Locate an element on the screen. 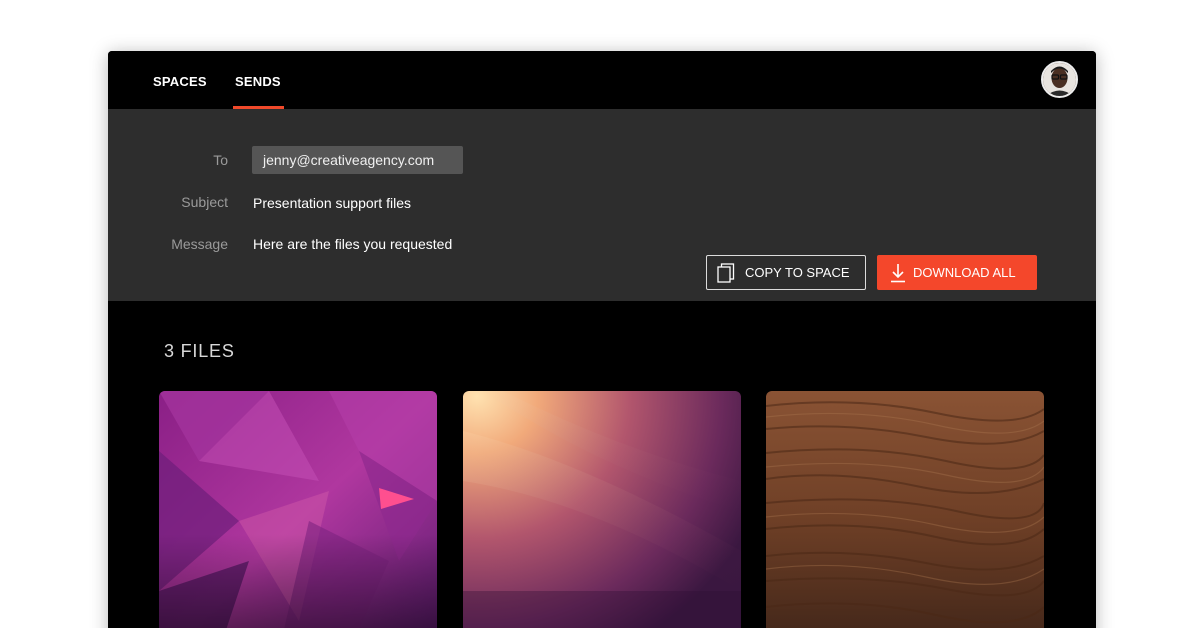 This screenshot has width=1200, height=628. avatar is located at coordinates (1059, 79).